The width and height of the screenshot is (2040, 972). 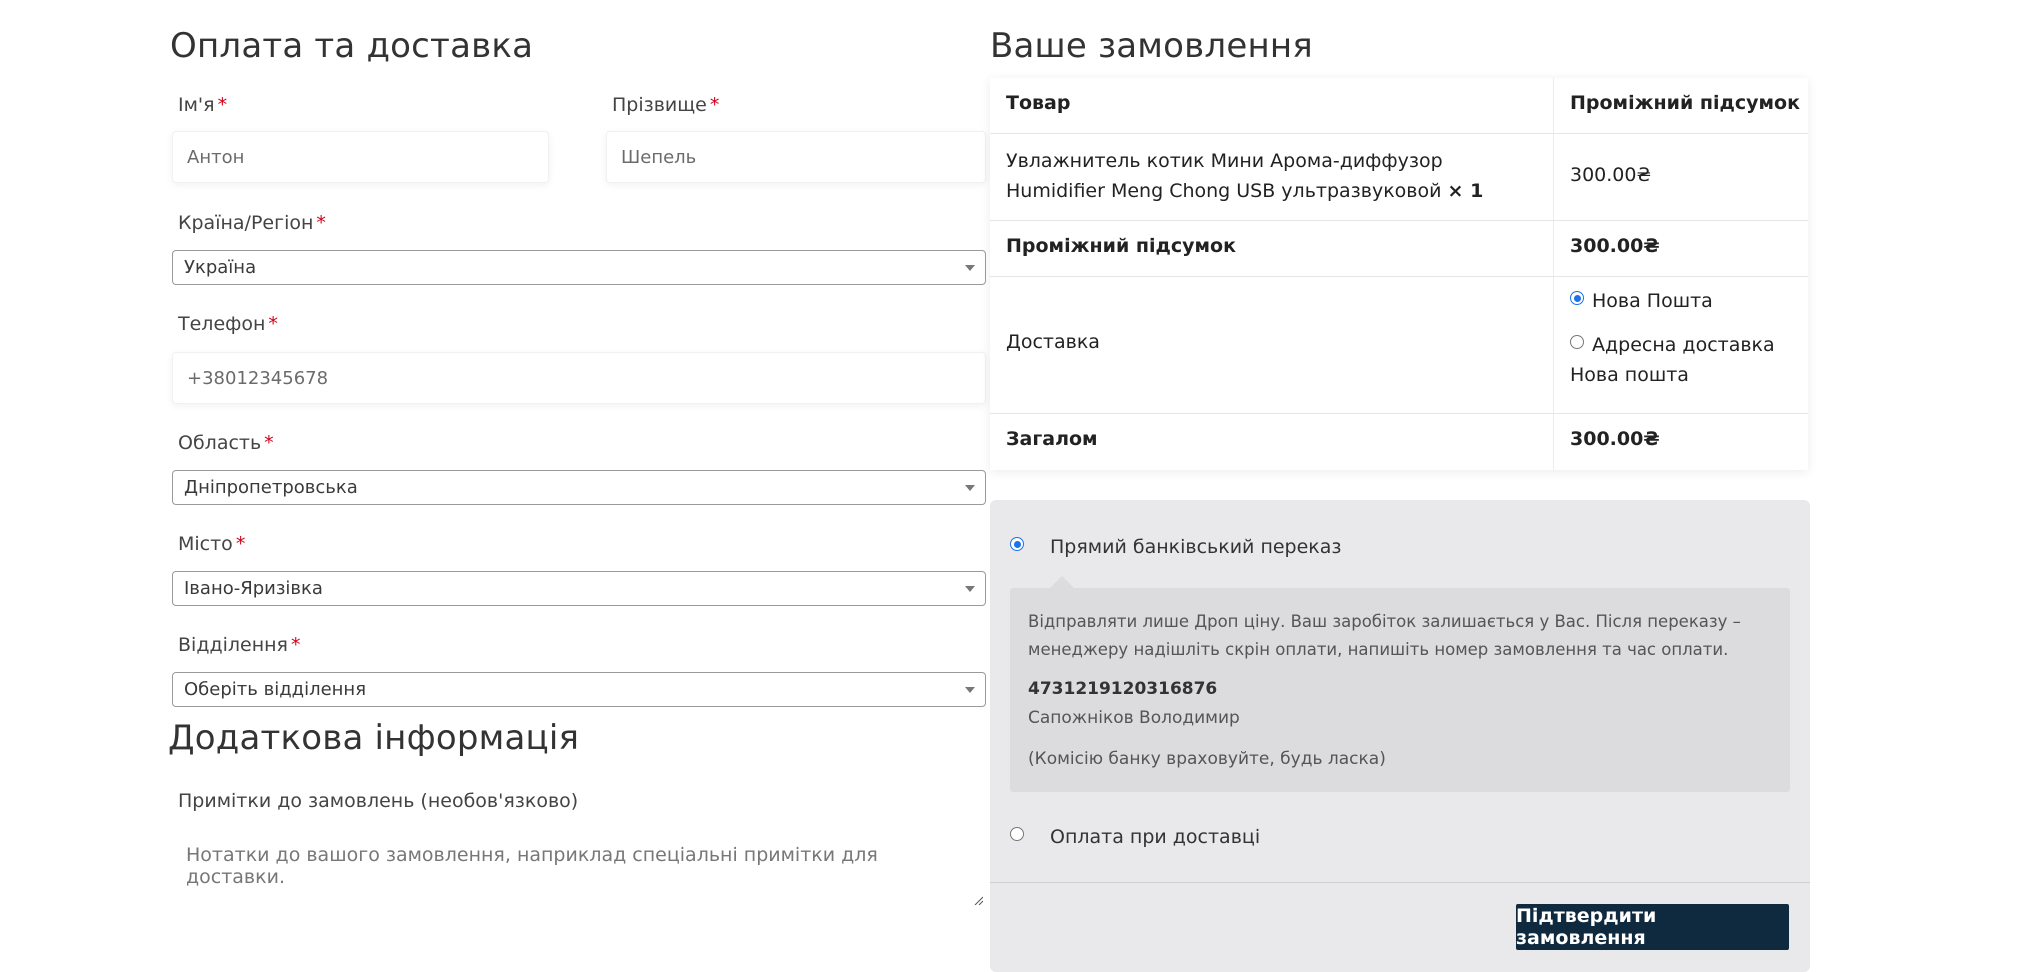 What do you see at coordinates (1652, 927) in the screenshot?
I see `place-order-button: Підтвердити замовлення` at bounding box center [1652, 927].